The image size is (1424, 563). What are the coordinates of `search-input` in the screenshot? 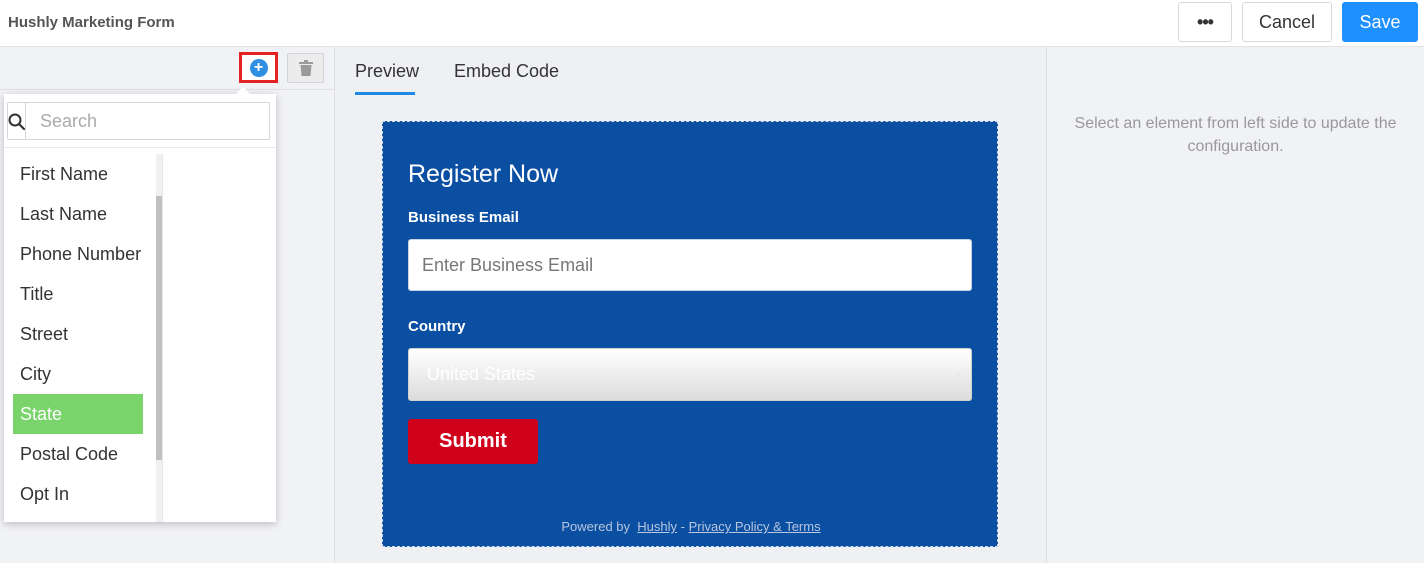 It's located at (149, 121).